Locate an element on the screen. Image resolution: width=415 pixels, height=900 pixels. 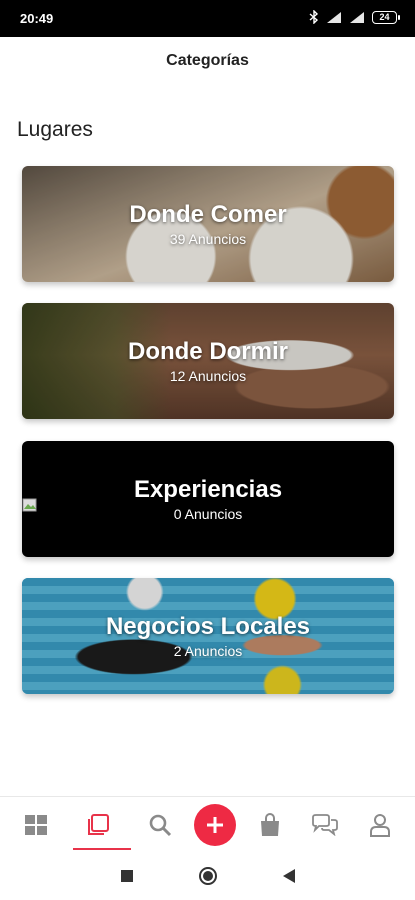
card-text: Negocios Locales 2 Anuncios is located at coordinates (208, 636).